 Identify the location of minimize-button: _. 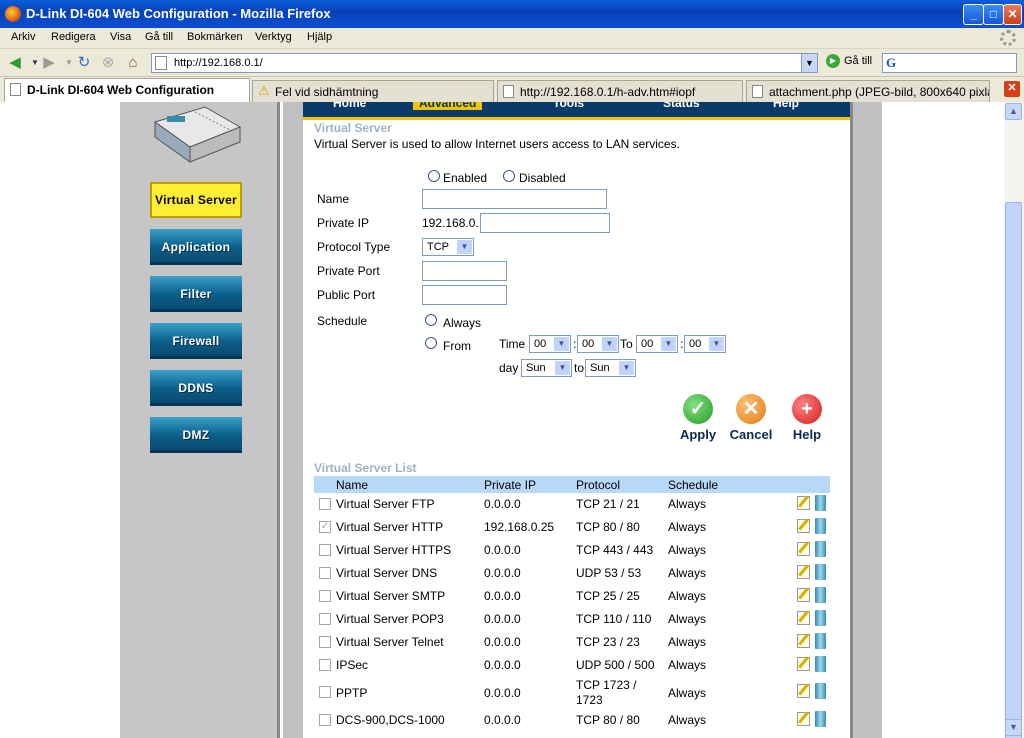
(973, 14).